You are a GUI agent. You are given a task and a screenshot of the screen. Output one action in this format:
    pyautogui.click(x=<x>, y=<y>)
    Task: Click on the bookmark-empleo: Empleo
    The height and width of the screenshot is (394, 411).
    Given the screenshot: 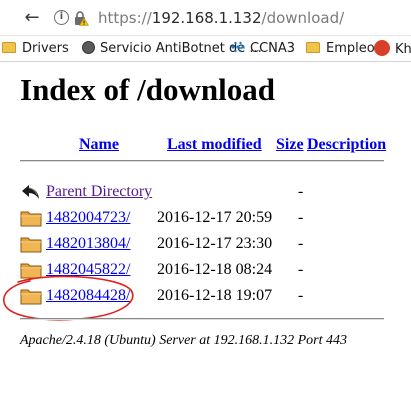 What is the action you would take?
    pyautogui.click(x=340, y=49)
    